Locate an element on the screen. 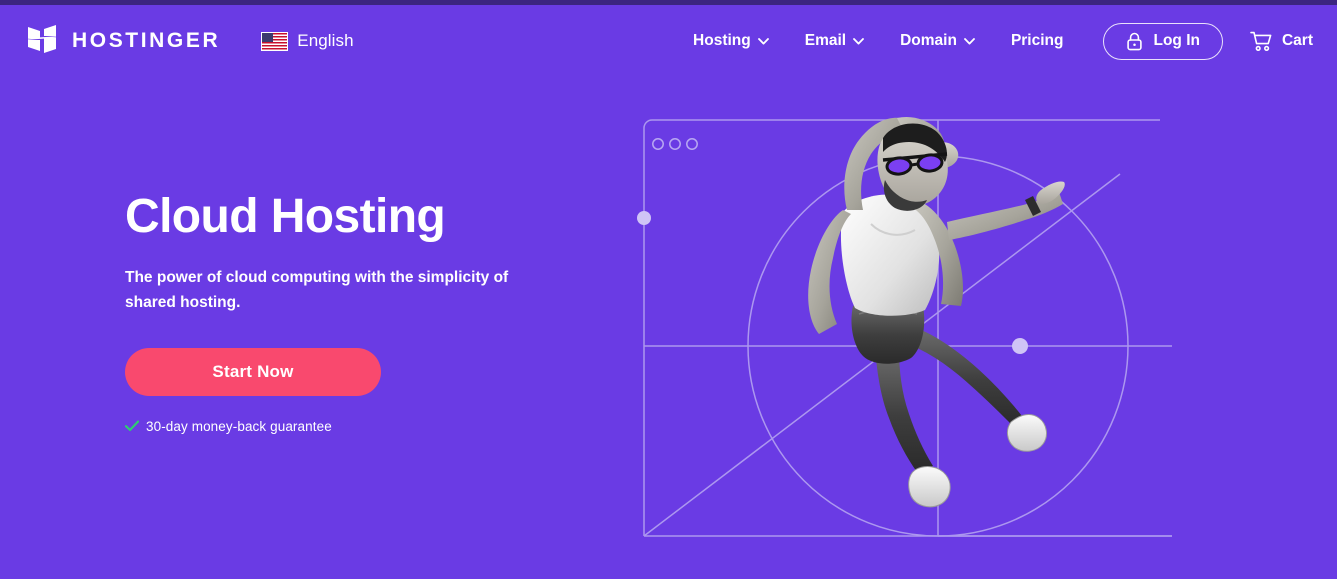 Image resolution: width=1337 pixels, height=579 pixels. nav-item-email: Email is located at coordinates (834, 41).